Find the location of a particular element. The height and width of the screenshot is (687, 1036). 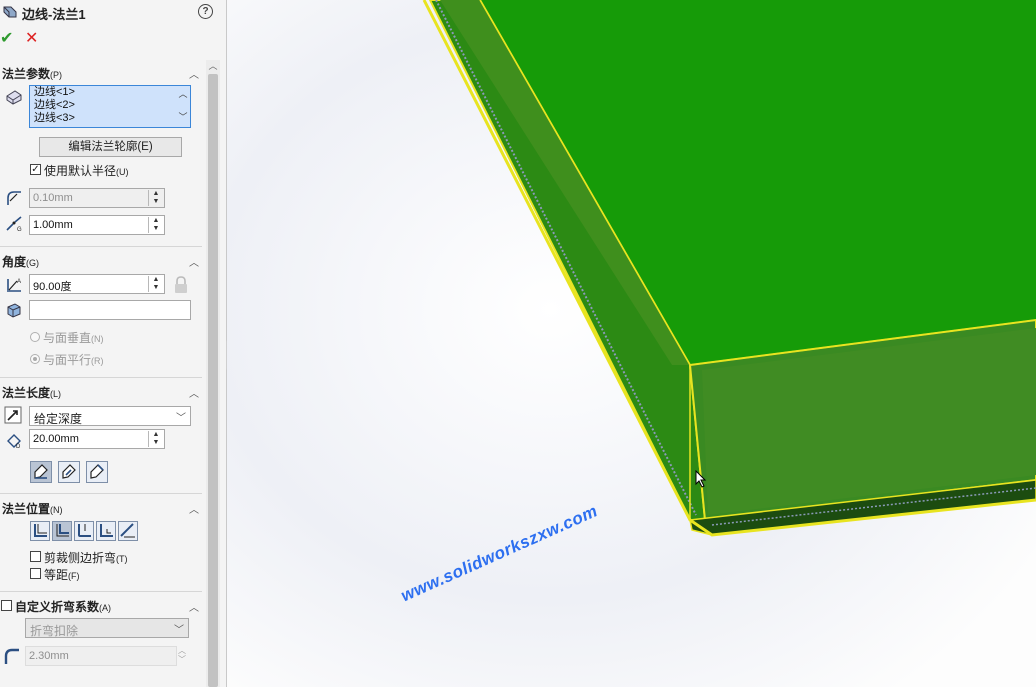

offset-text: 等距 is located at coordinates (56, 575).